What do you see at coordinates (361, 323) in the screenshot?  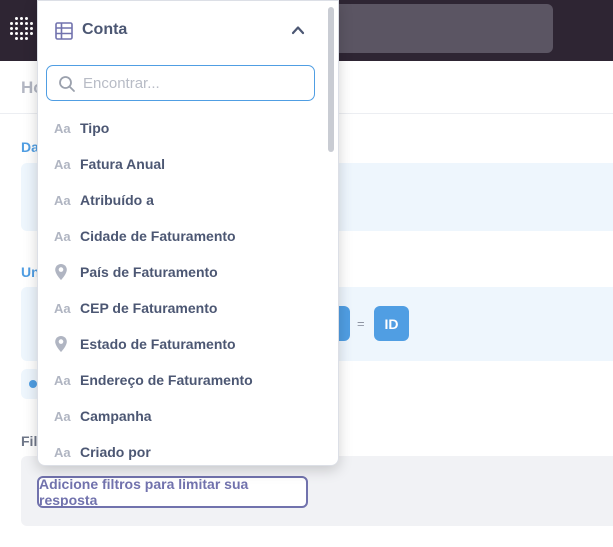 I see `join-operator: =` at bounding box center [361, 323].